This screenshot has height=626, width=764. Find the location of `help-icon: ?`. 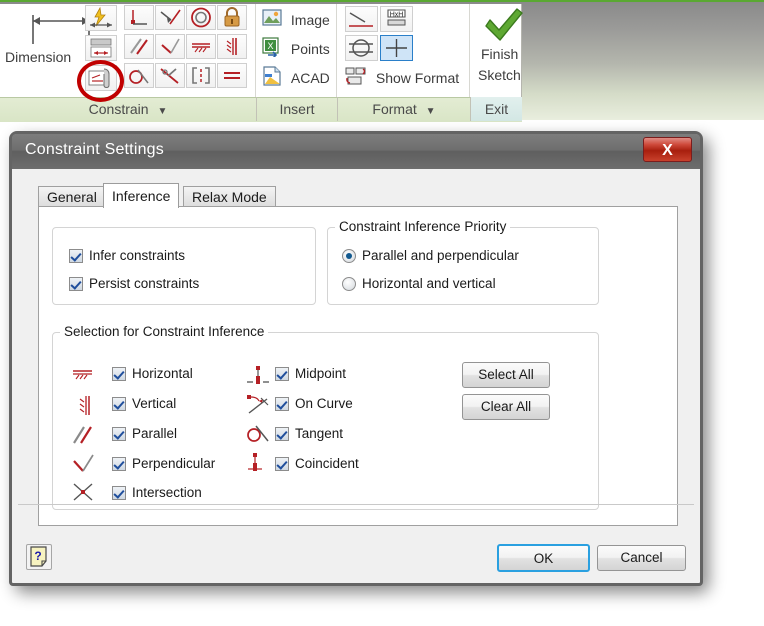

help-icon: ? is located at coordinates (39, 557).